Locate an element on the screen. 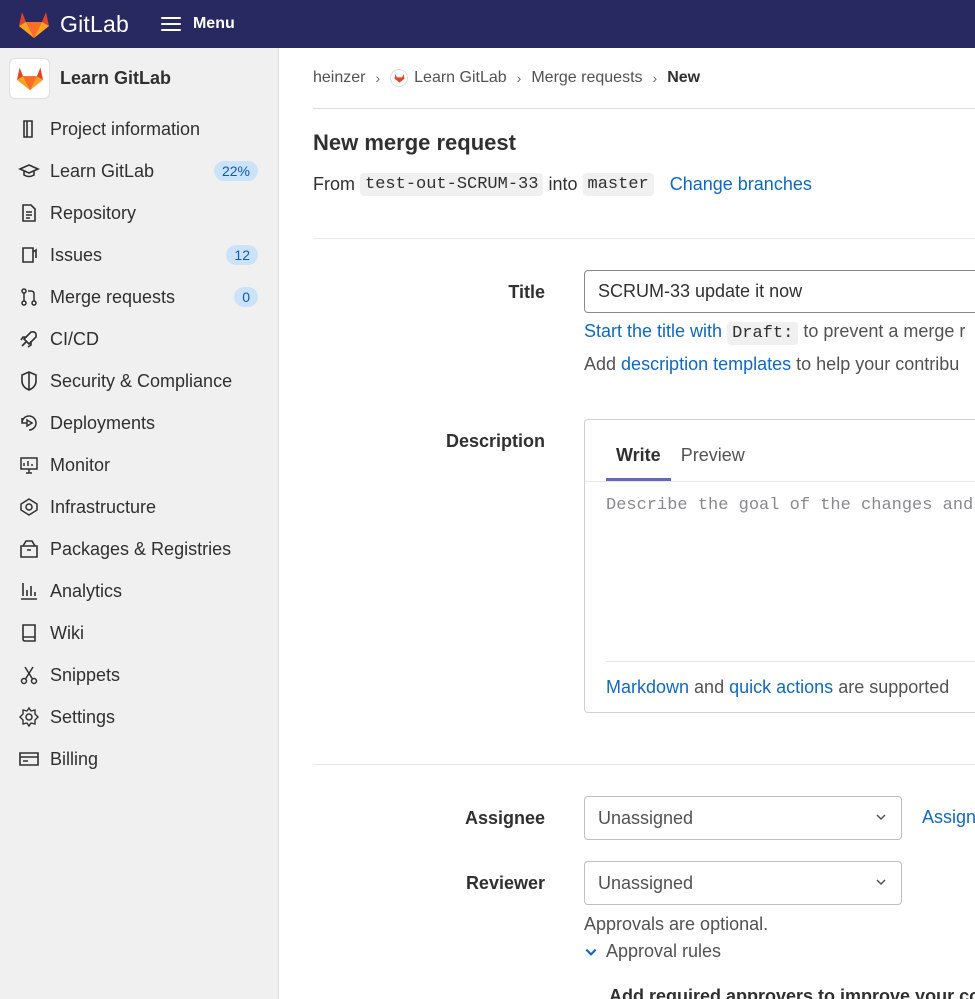 The height and width of the screenshot is (999, 975). sidebar-item-label: Snippets is located at coordinates (85, 674).